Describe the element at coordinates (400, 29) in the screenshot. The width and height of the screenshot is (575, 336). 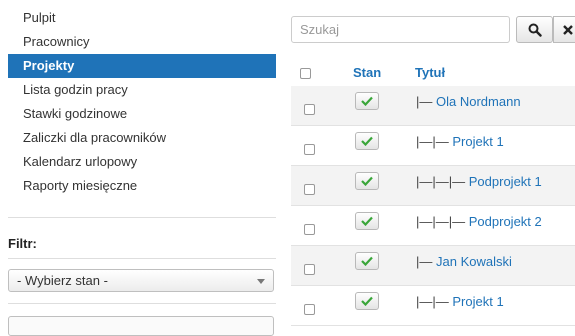
I see `search-input` at that location.